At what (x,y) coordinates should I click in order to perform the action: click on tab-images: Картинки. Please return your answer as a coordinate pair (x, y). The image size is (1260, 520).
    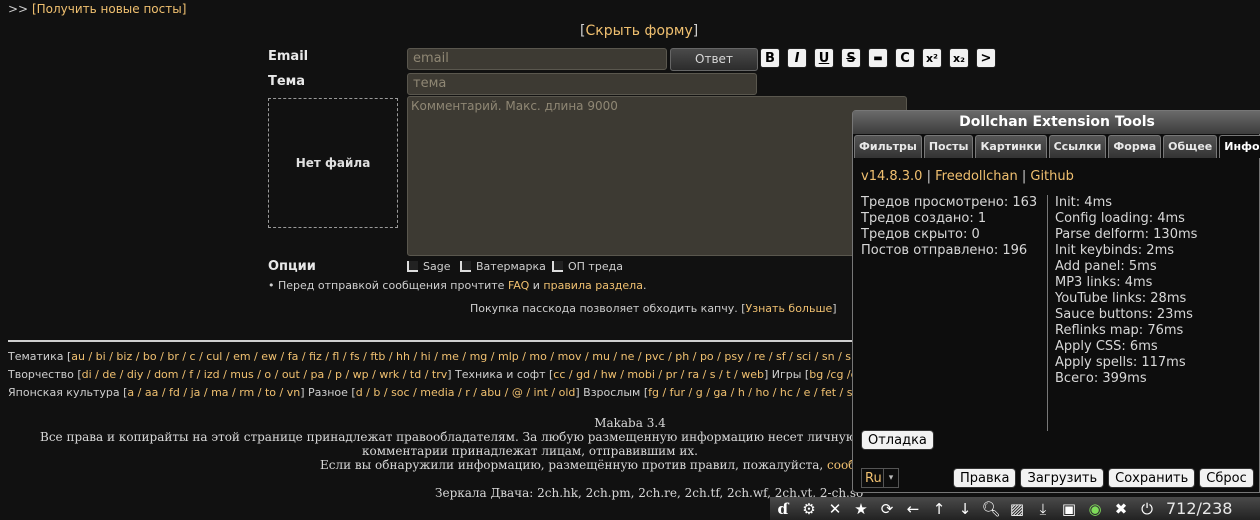
    Looking at the image, I should click on (1011, 146).